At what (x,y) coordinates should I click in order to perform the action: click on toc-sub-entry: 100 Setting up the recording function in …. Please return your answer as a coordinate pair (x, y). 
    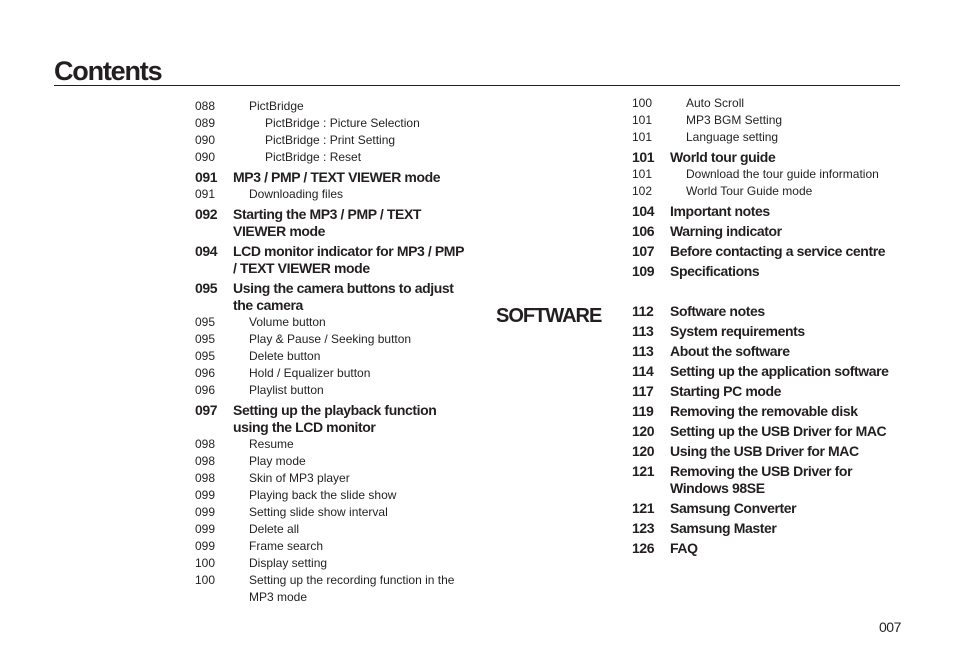
    Looking at the image, I should click on (335, 589).